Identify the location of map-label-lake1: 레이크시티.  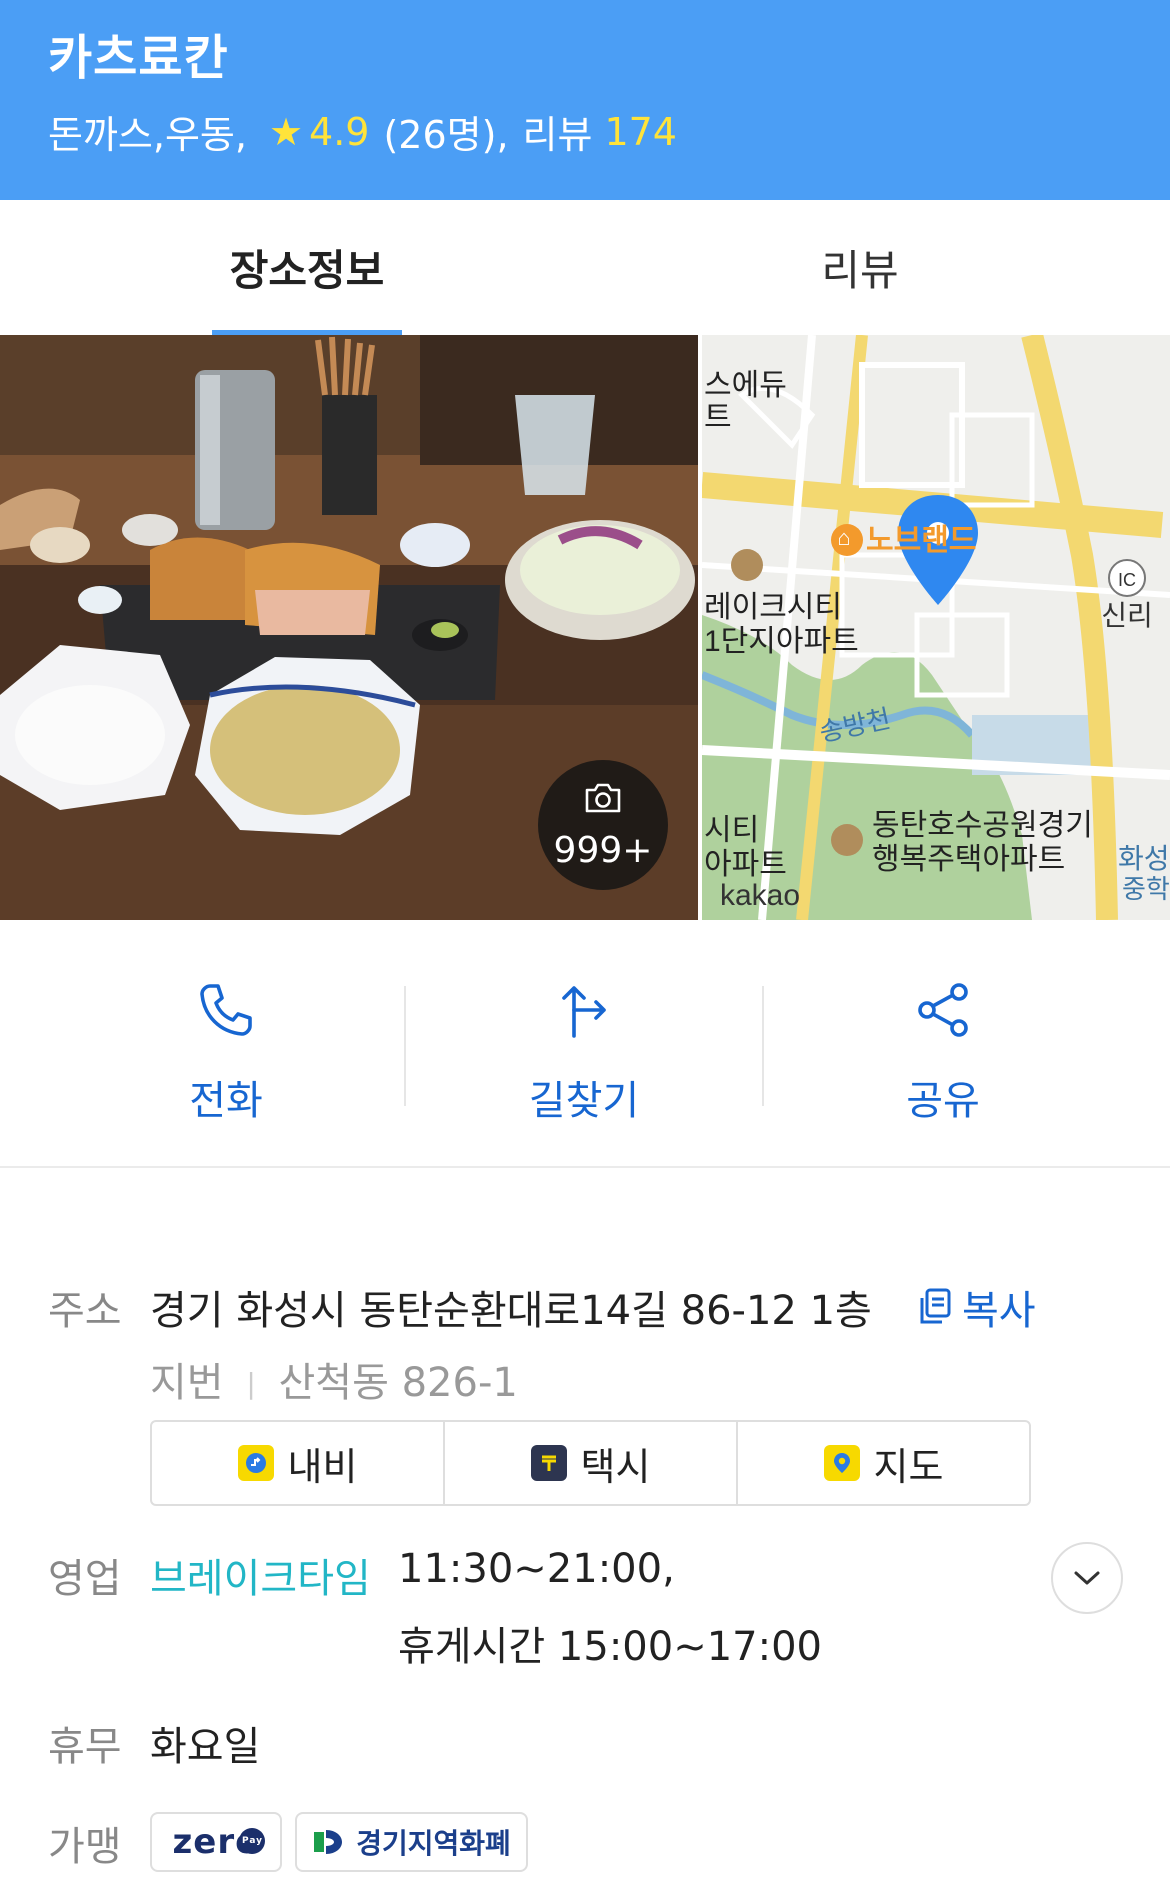
(773, 607).